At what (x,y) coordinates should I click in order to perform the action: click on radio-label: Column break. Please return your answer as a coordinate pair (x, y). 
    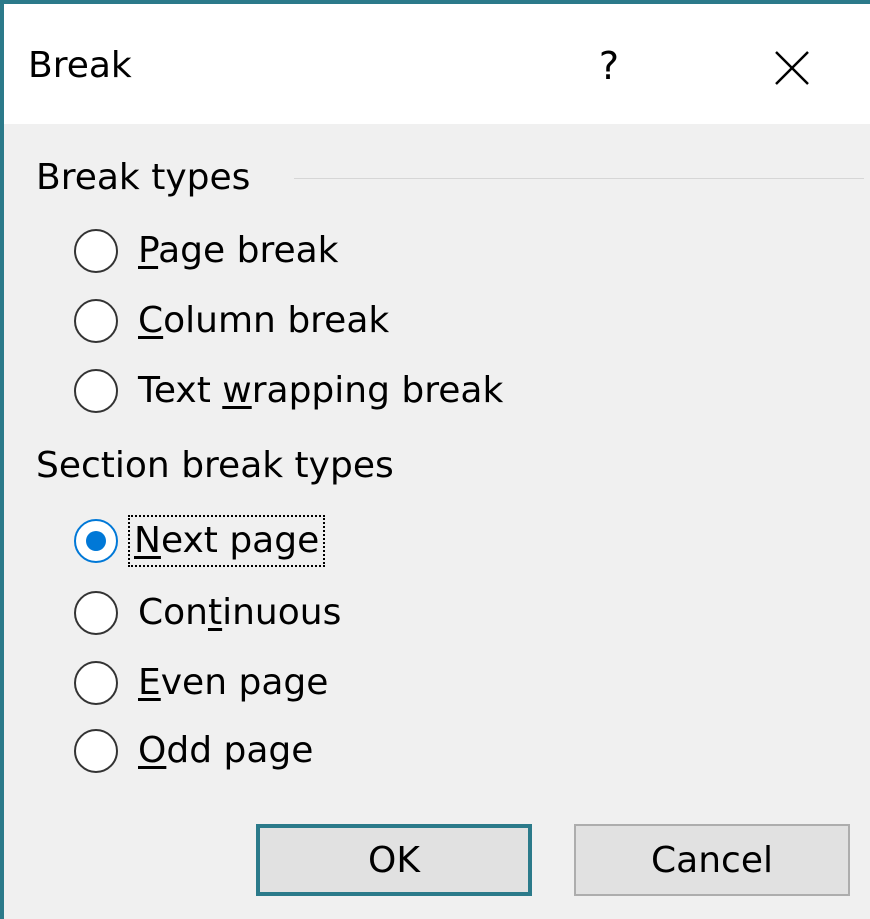
    Looking at the image, I should click on (264, 320).